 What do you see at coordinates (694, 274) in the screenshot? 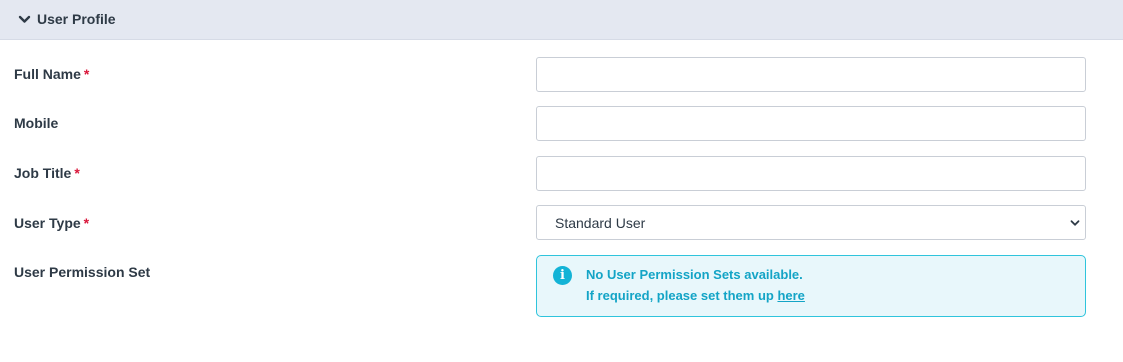
I see `info-message-line1: No User Permission Sets available.` at bounding box center [694, 274].